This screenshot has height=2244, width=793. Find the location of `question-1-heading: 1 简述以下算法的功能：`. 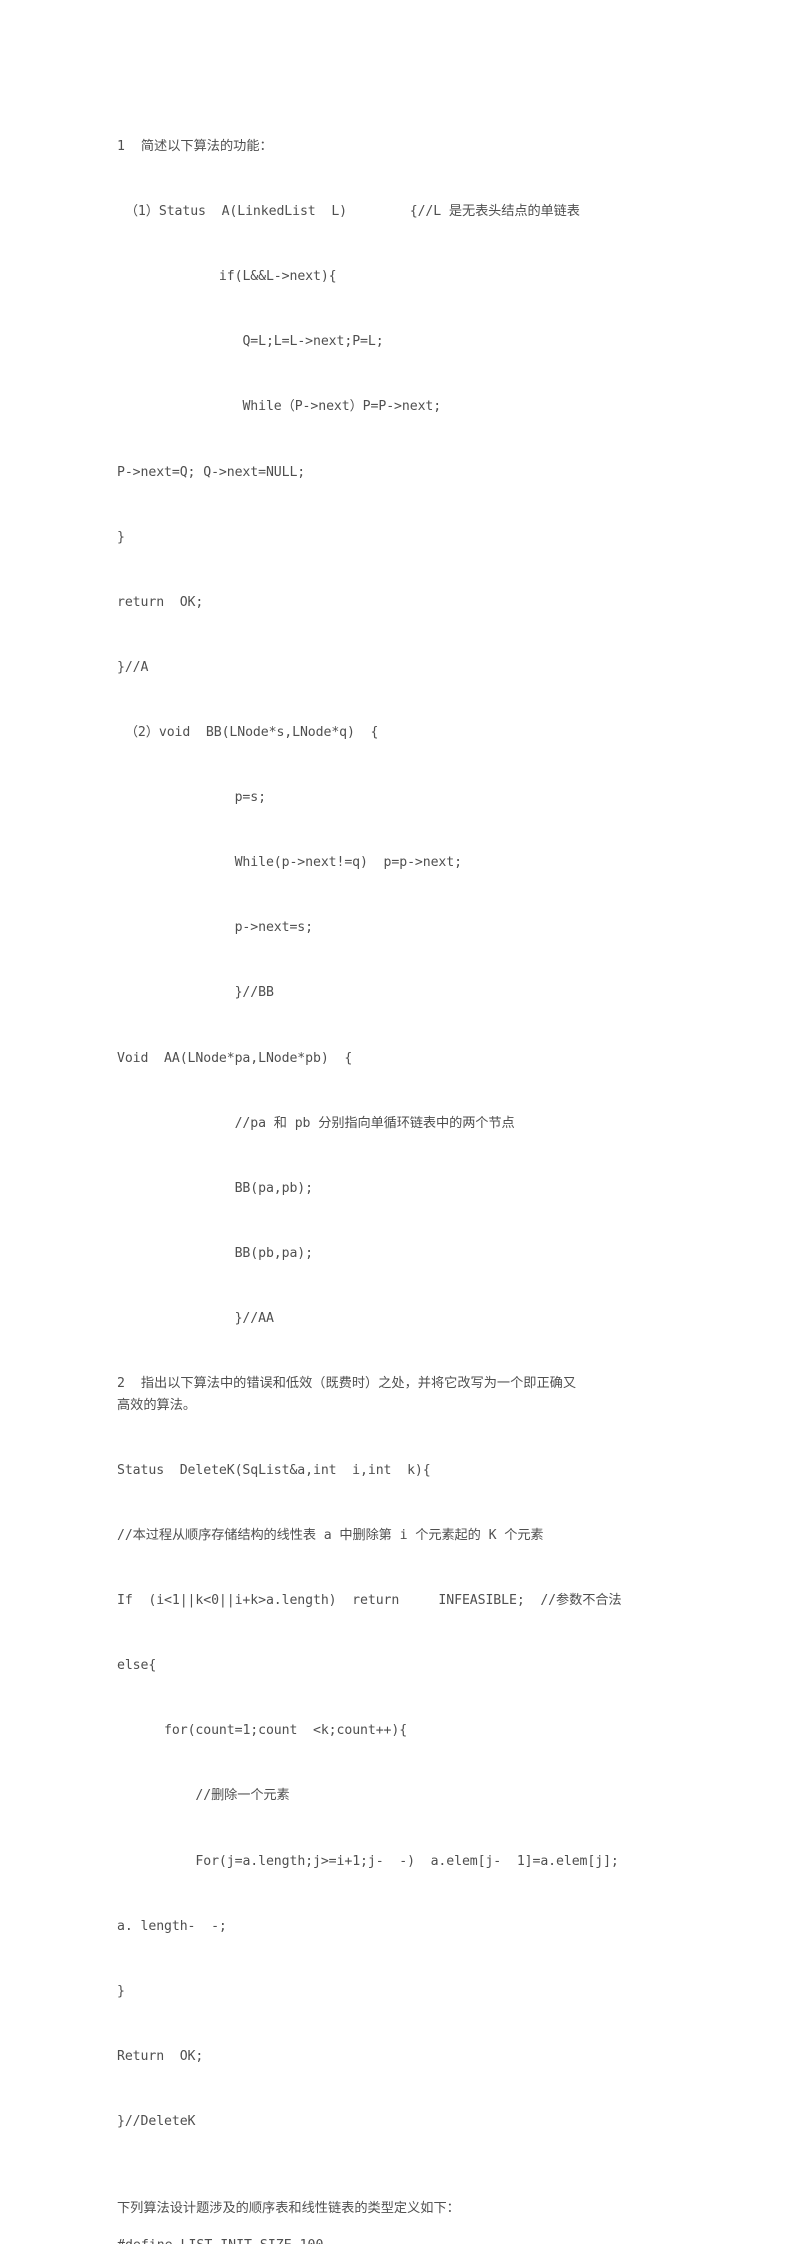

question-1-heading: 1 简述以下算法的功能： is located at coordinates (195, 146).